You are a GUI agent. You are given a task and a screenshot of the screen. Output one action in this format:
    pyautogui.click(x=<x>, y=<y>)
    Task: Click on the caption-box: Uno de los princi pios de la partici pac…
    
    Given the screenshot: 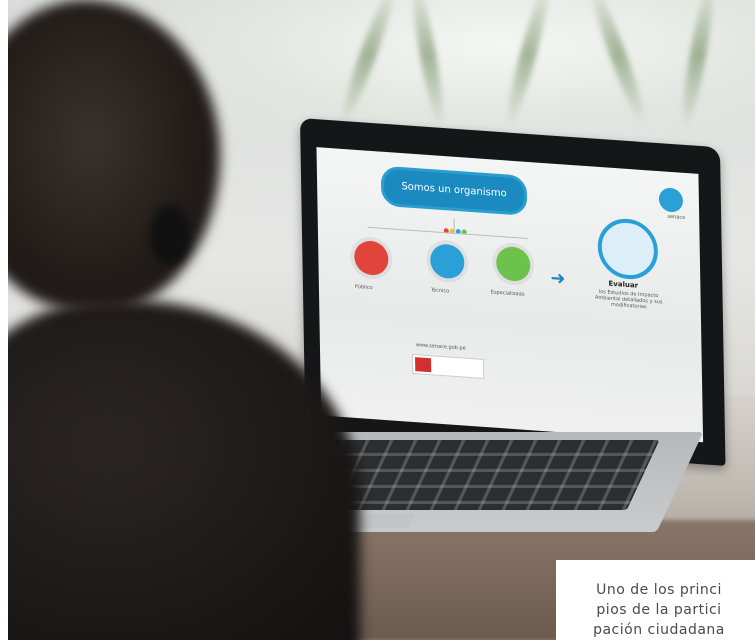 What is the action you would take?
    pyautogui.click(x=655, y=600)
    